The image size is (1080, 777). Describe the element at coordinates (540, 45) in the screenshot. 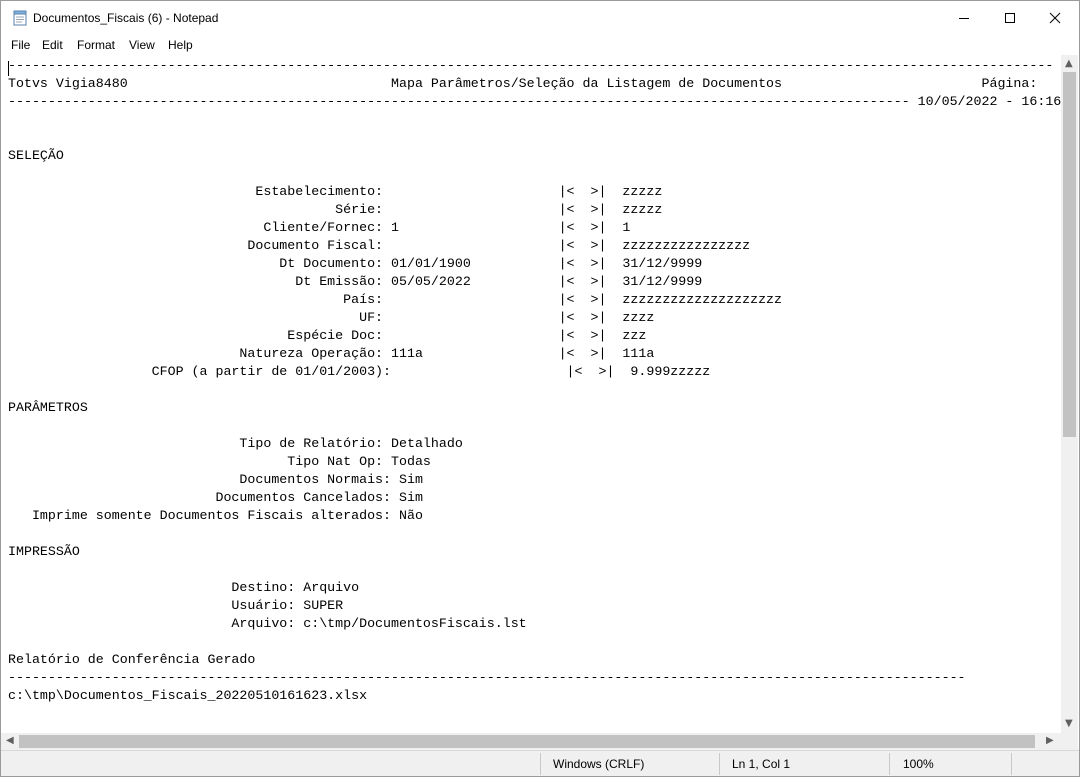

I see `menu-bar: File Edit Format View Help` at that location.